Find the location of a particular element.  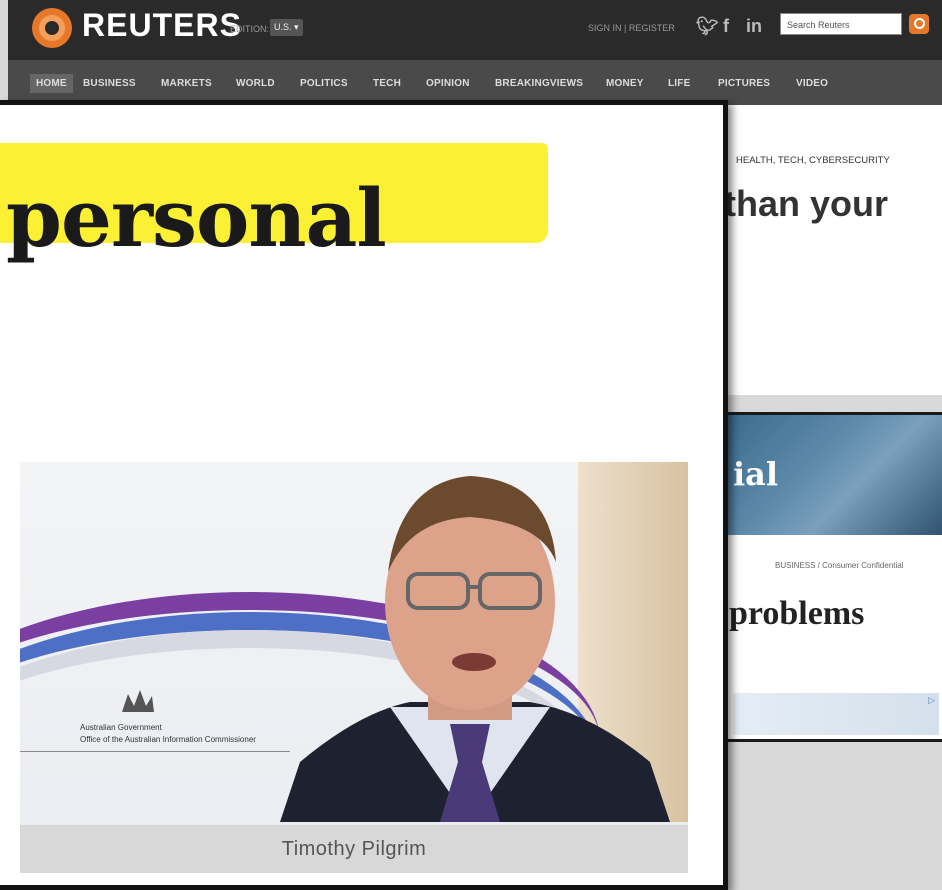

nav-item-life: LIFE is located at coordinates (679, 83).